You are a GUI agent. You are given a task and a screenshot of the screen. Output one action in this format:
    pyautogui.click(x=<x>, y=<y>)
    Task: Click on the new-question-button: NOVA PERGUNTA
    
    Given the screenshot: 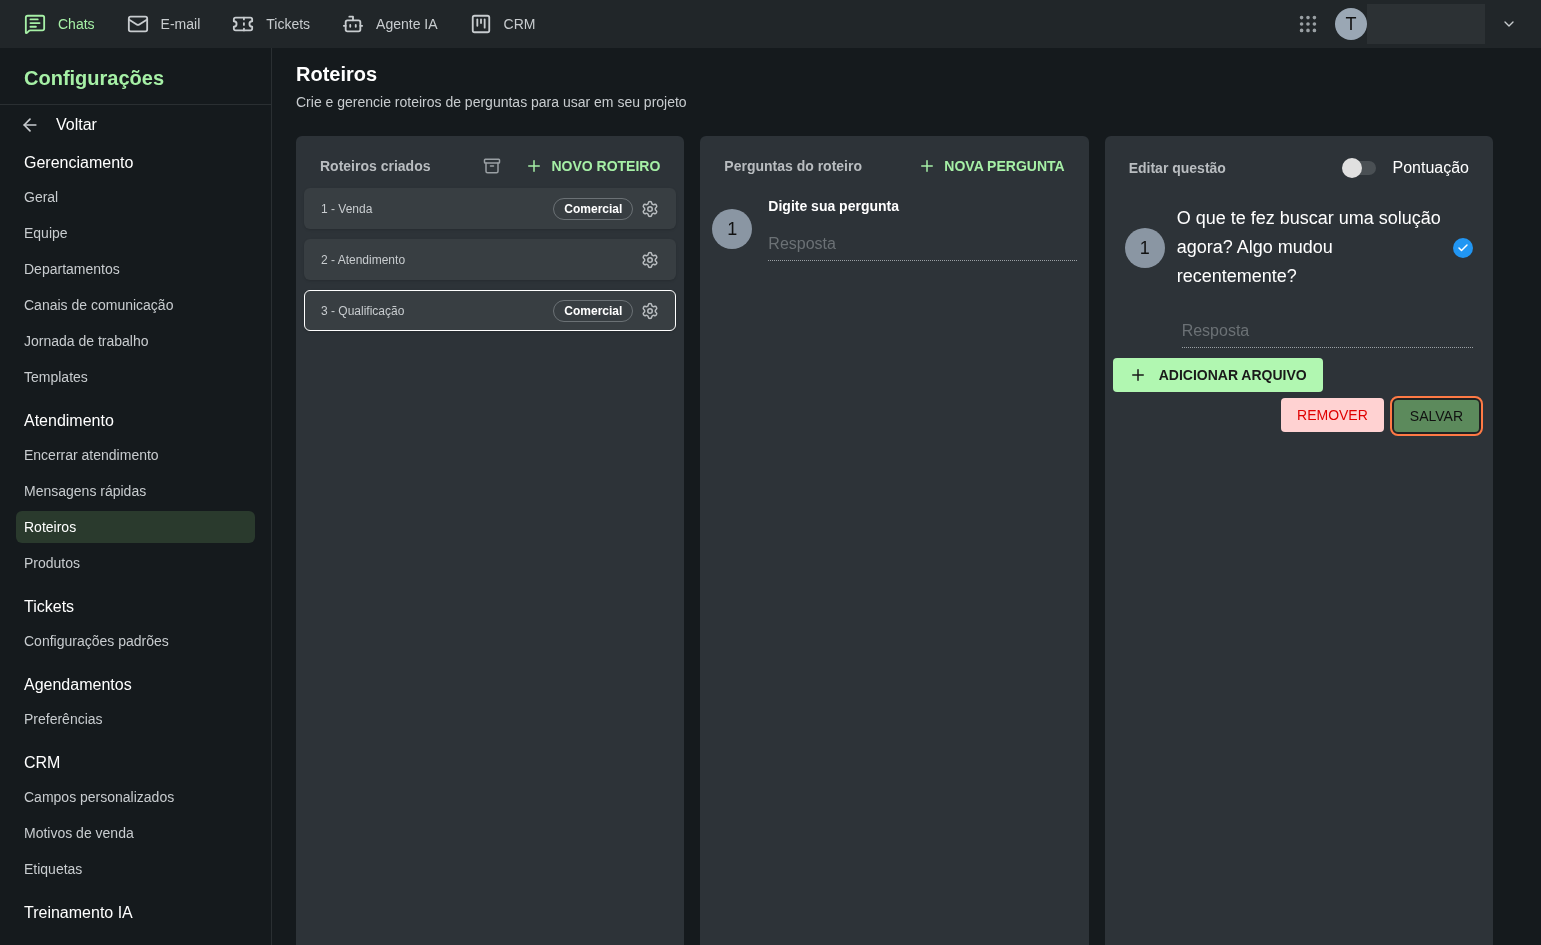 What is the action you would take?
    pyautogui.click(x=991, y=166)
    